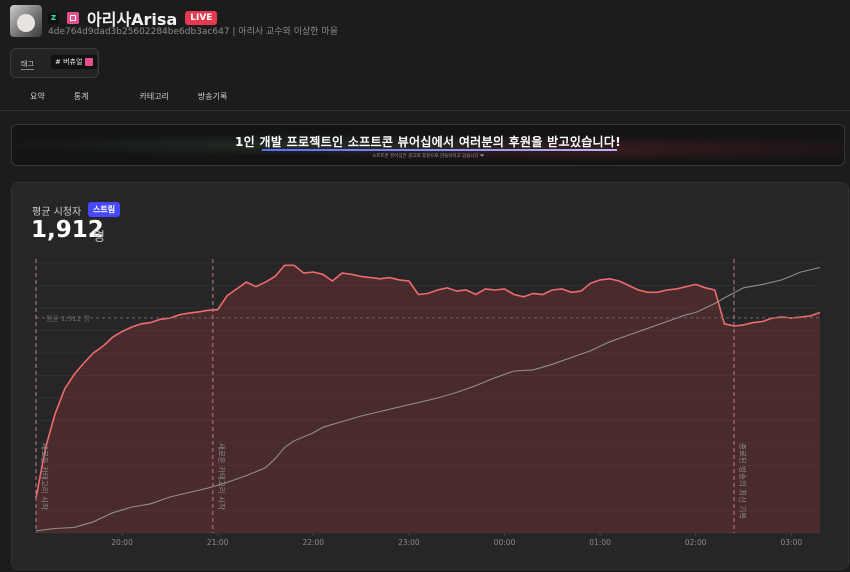  Describe the element at coordinates (428, 142) in the screenshot. I see `banner-title: 1인 개발 프로젝트인 소프트콘 뷰어십에서 여러분의 후원을 받고있습니다!` at that location.